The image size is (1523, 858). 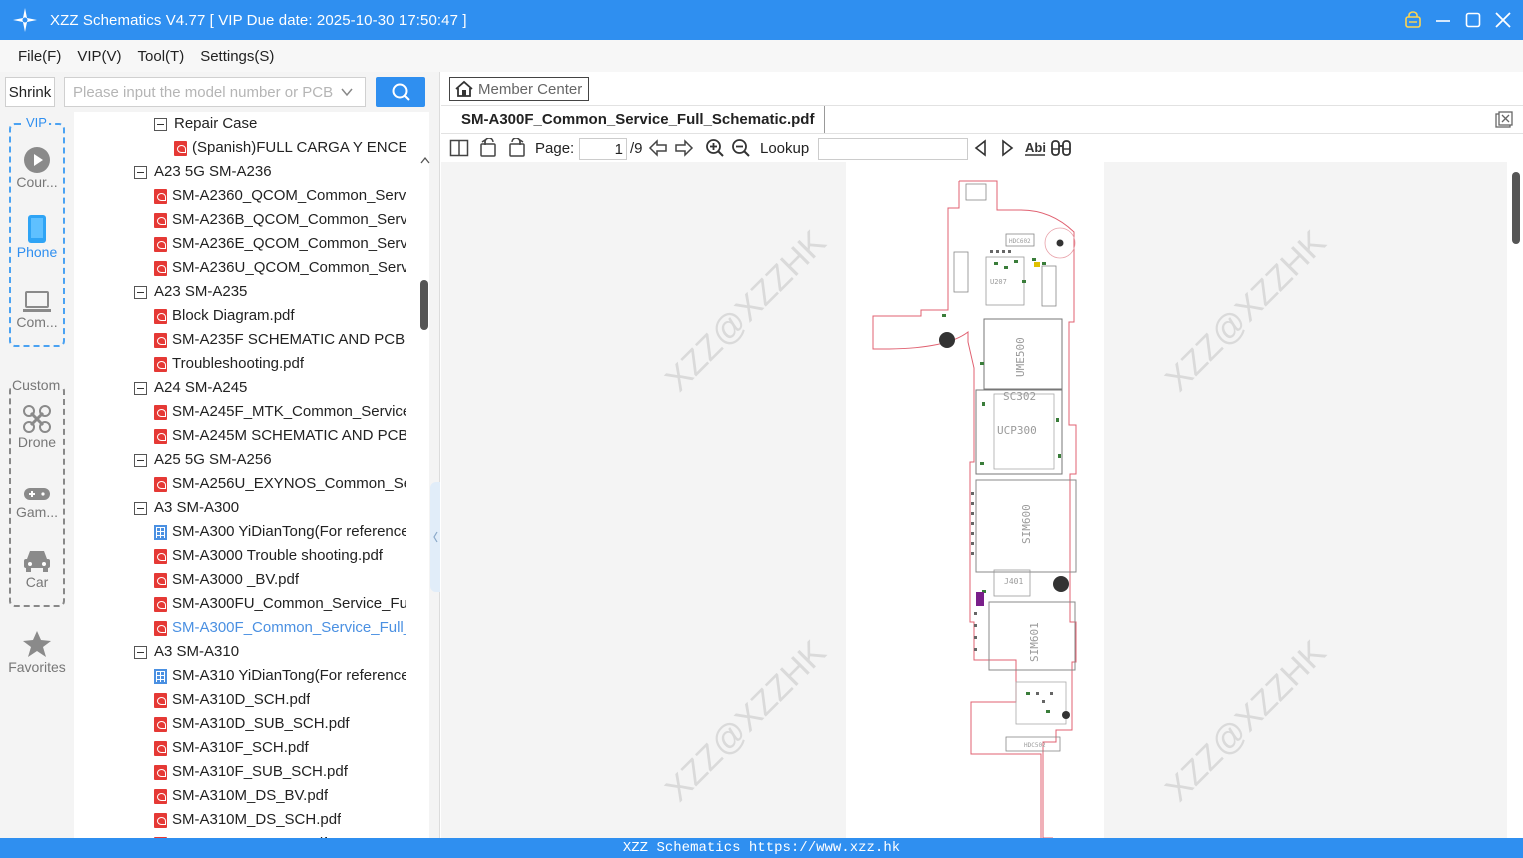 I want to click on menu-file: File(F), so click(x=39, y=56).